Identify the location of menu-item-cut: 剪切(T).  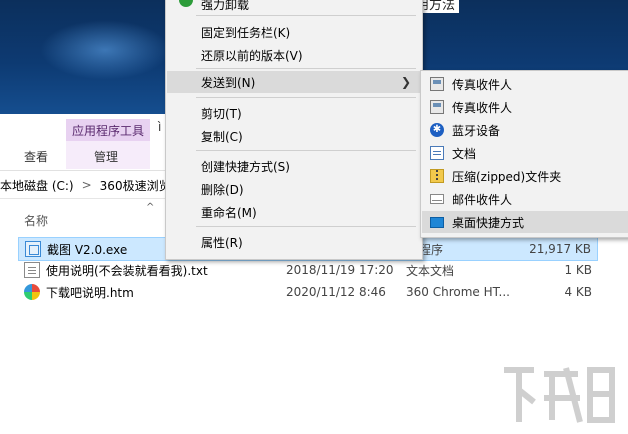
(294, 113).